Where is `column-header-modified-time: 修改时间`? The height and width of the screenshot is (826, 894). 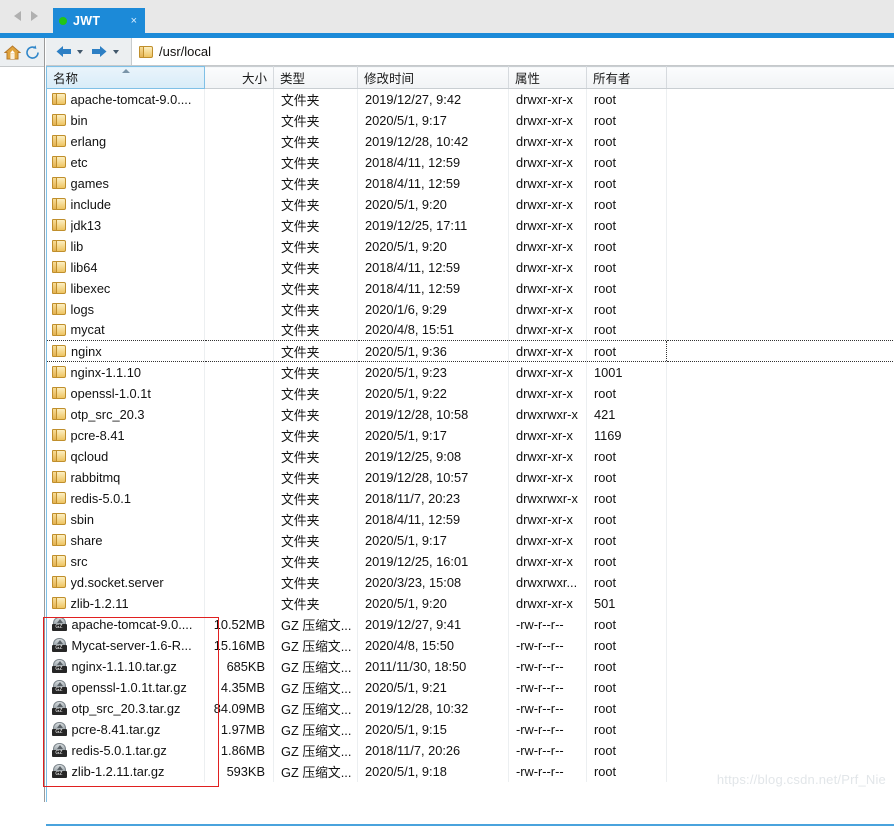
column-header-modified-time: 修改时间 is located at coordinates (433, 78).